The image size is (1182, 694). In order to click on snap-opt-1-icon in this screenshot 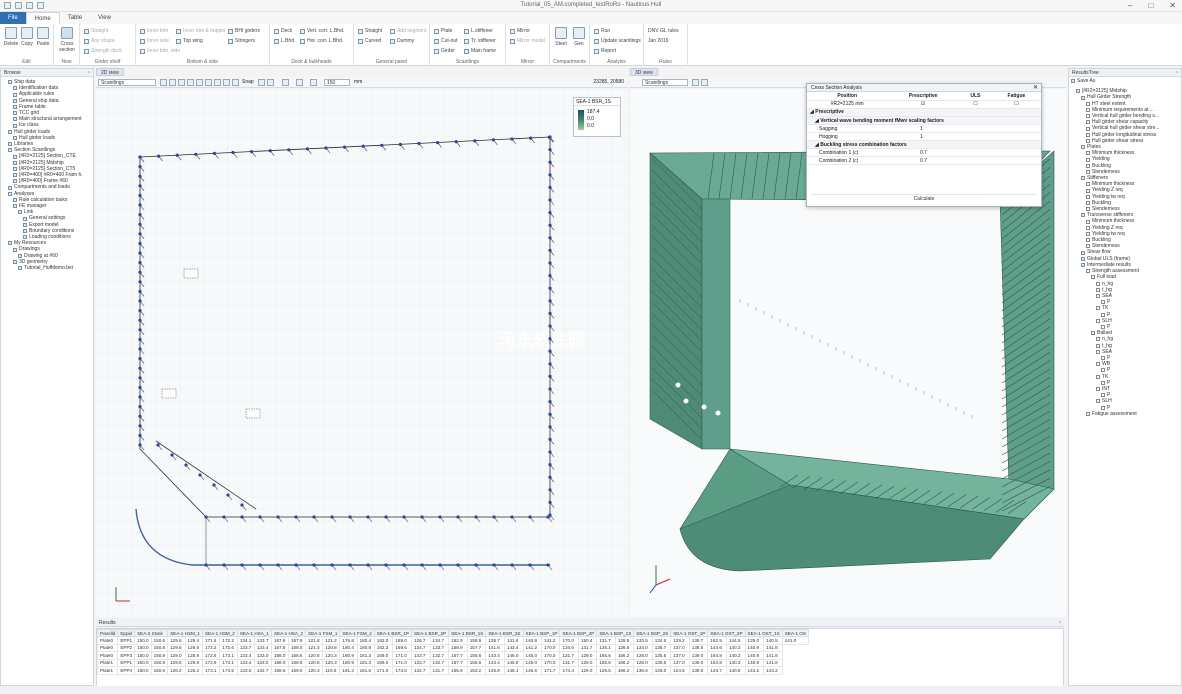, I will do `click(261, 82)`.